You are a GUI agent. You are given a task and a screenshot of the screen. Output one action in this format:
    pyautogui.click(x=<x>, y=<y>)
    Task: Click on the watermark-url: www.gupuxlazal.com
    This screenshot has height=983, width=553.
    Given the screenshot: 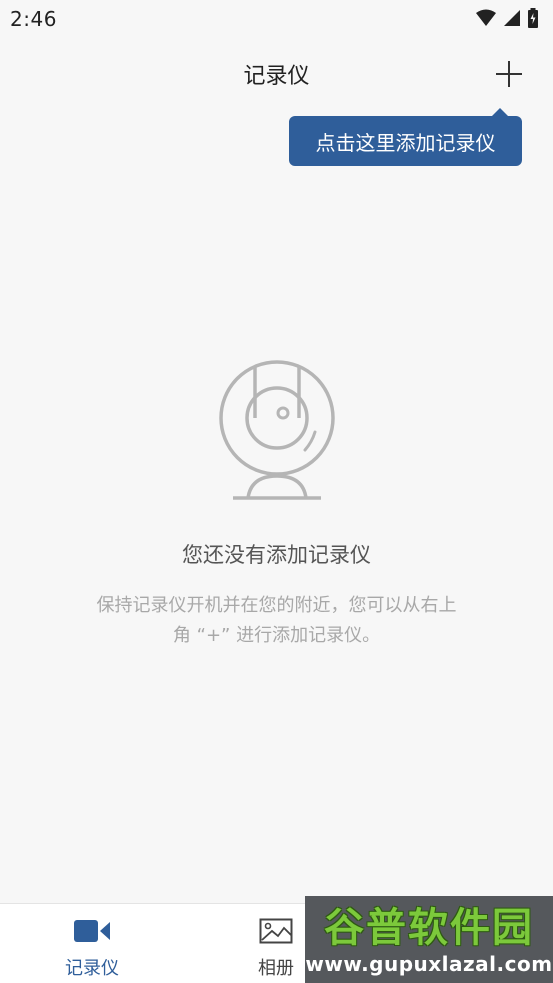 What is the action you would take?
    pyautogui.click(x=429, y=964)
    